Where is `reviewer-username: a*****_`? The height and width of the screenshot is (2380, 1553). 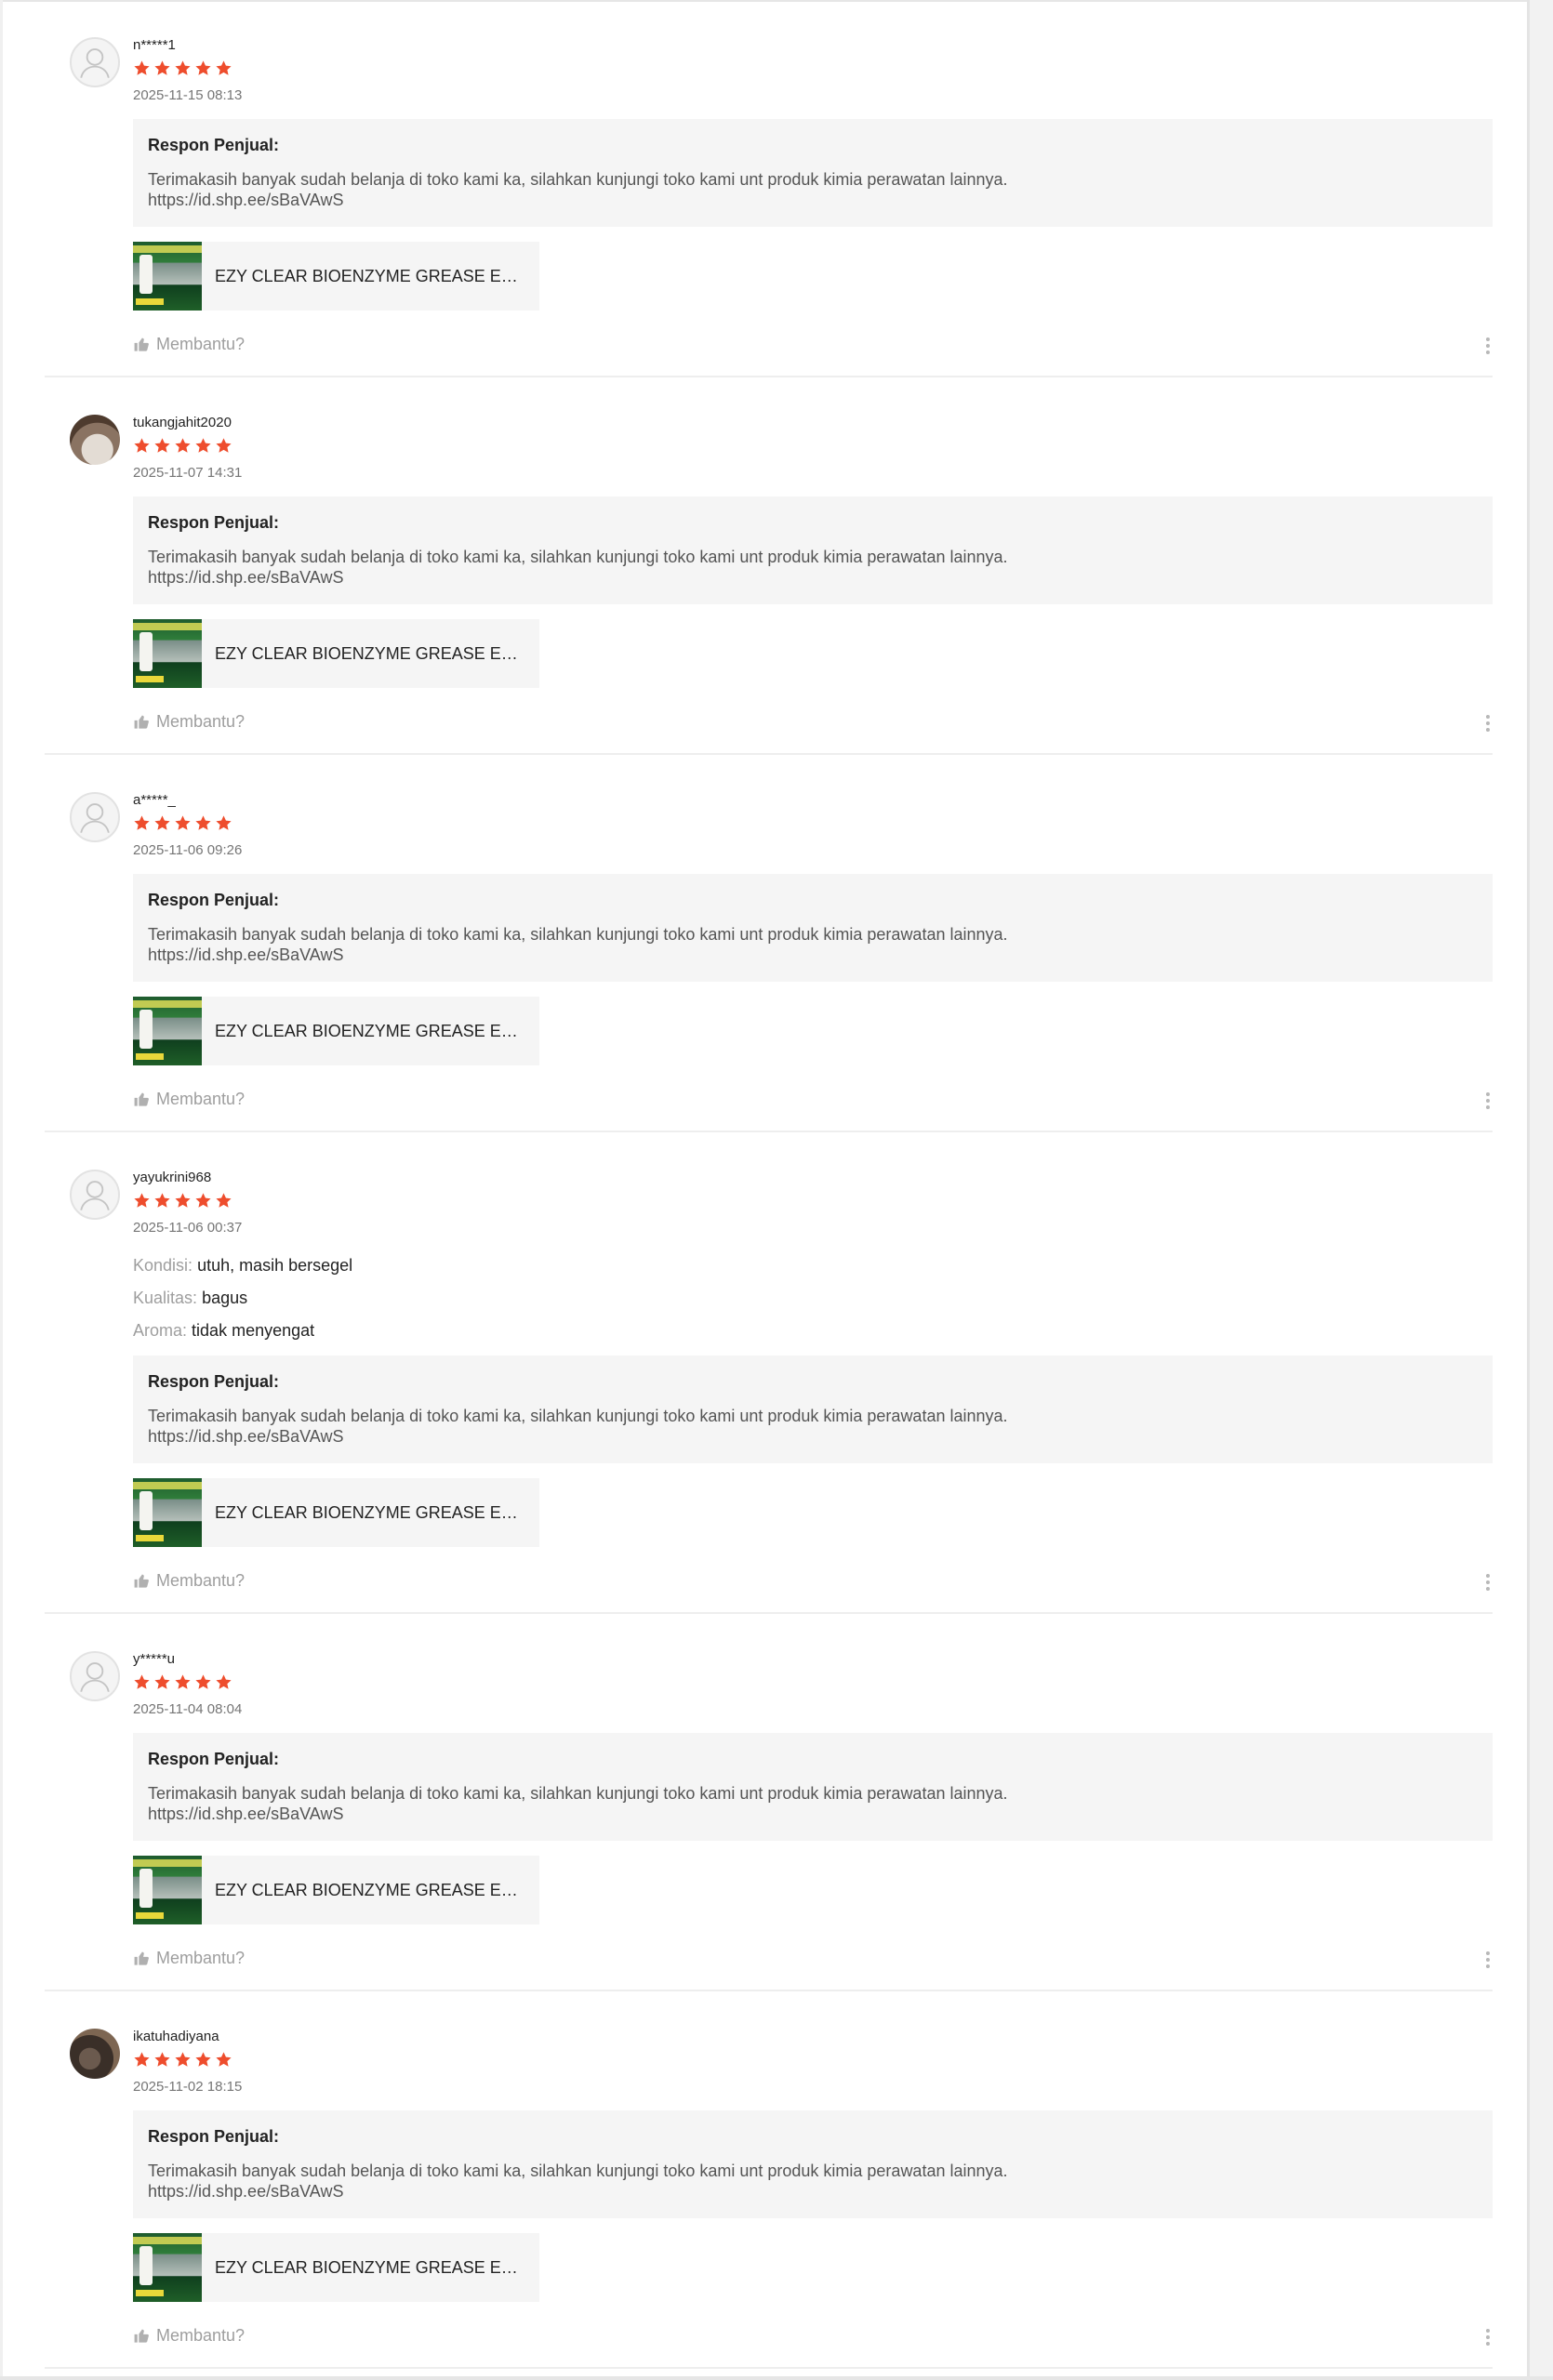
reviewer-username: a*****_ is located at coordinates (813, 800).